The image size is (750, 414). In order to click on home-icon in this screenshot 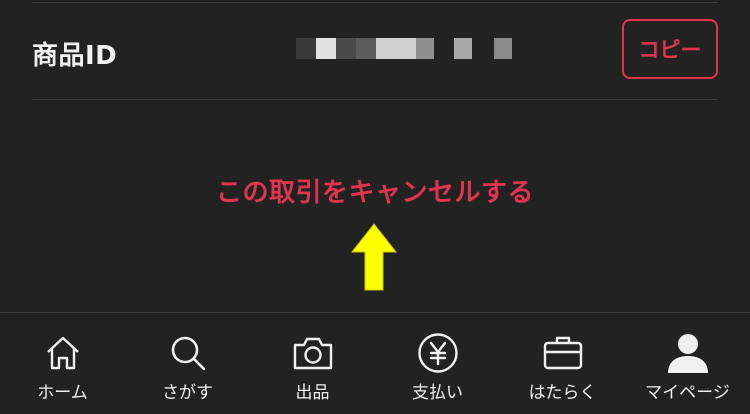, I will do `click(63, 353)`.